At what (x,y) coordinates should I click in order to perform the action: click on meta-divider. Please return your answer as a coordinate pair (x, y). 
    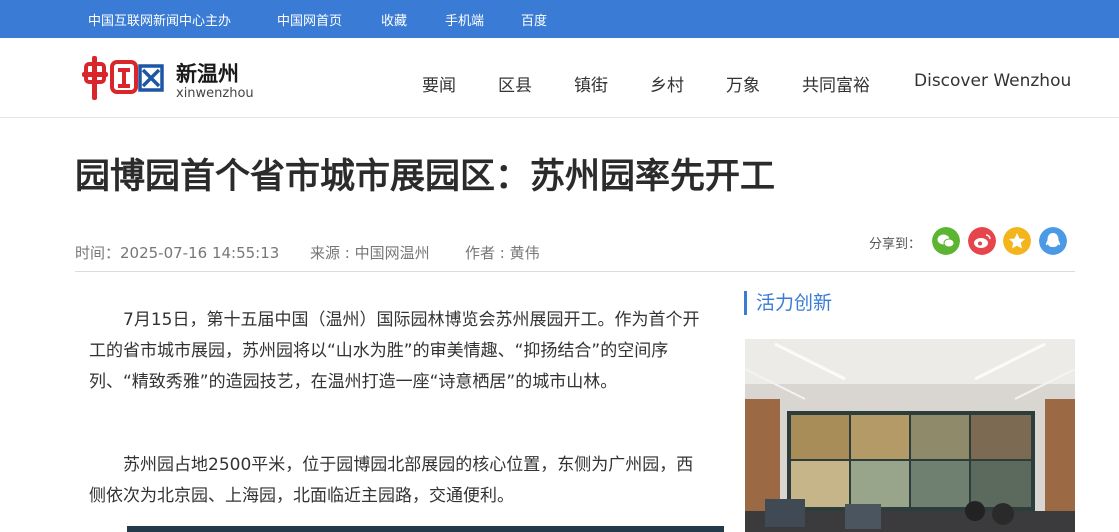
    Looking at the image, I should click on (575, 271).